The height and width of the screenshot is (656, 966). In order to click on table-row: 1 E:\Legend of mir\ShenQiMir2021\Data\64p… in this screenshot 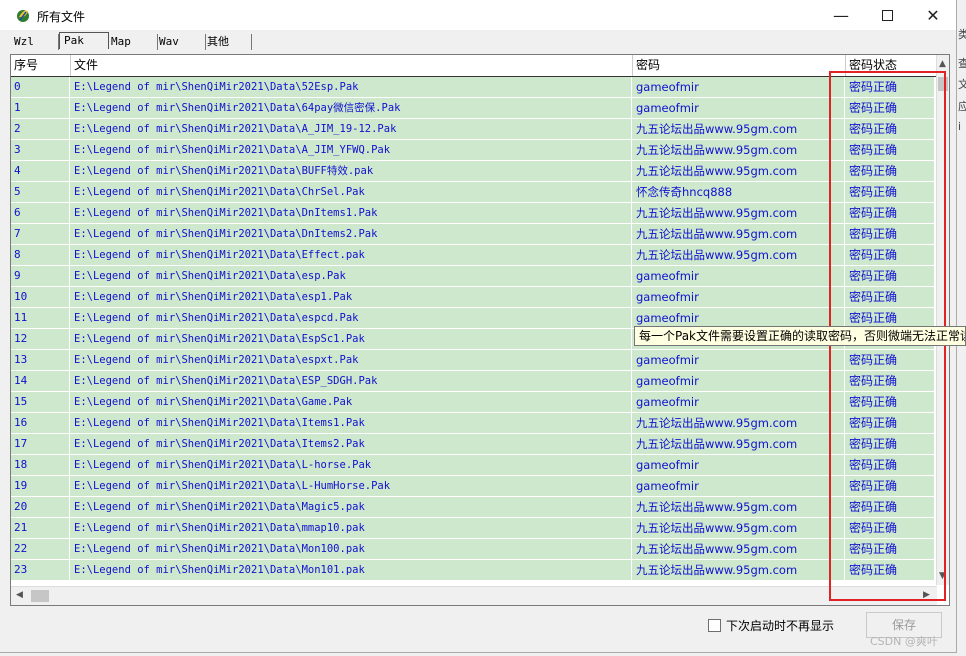, I will do `click(473, 108)`.